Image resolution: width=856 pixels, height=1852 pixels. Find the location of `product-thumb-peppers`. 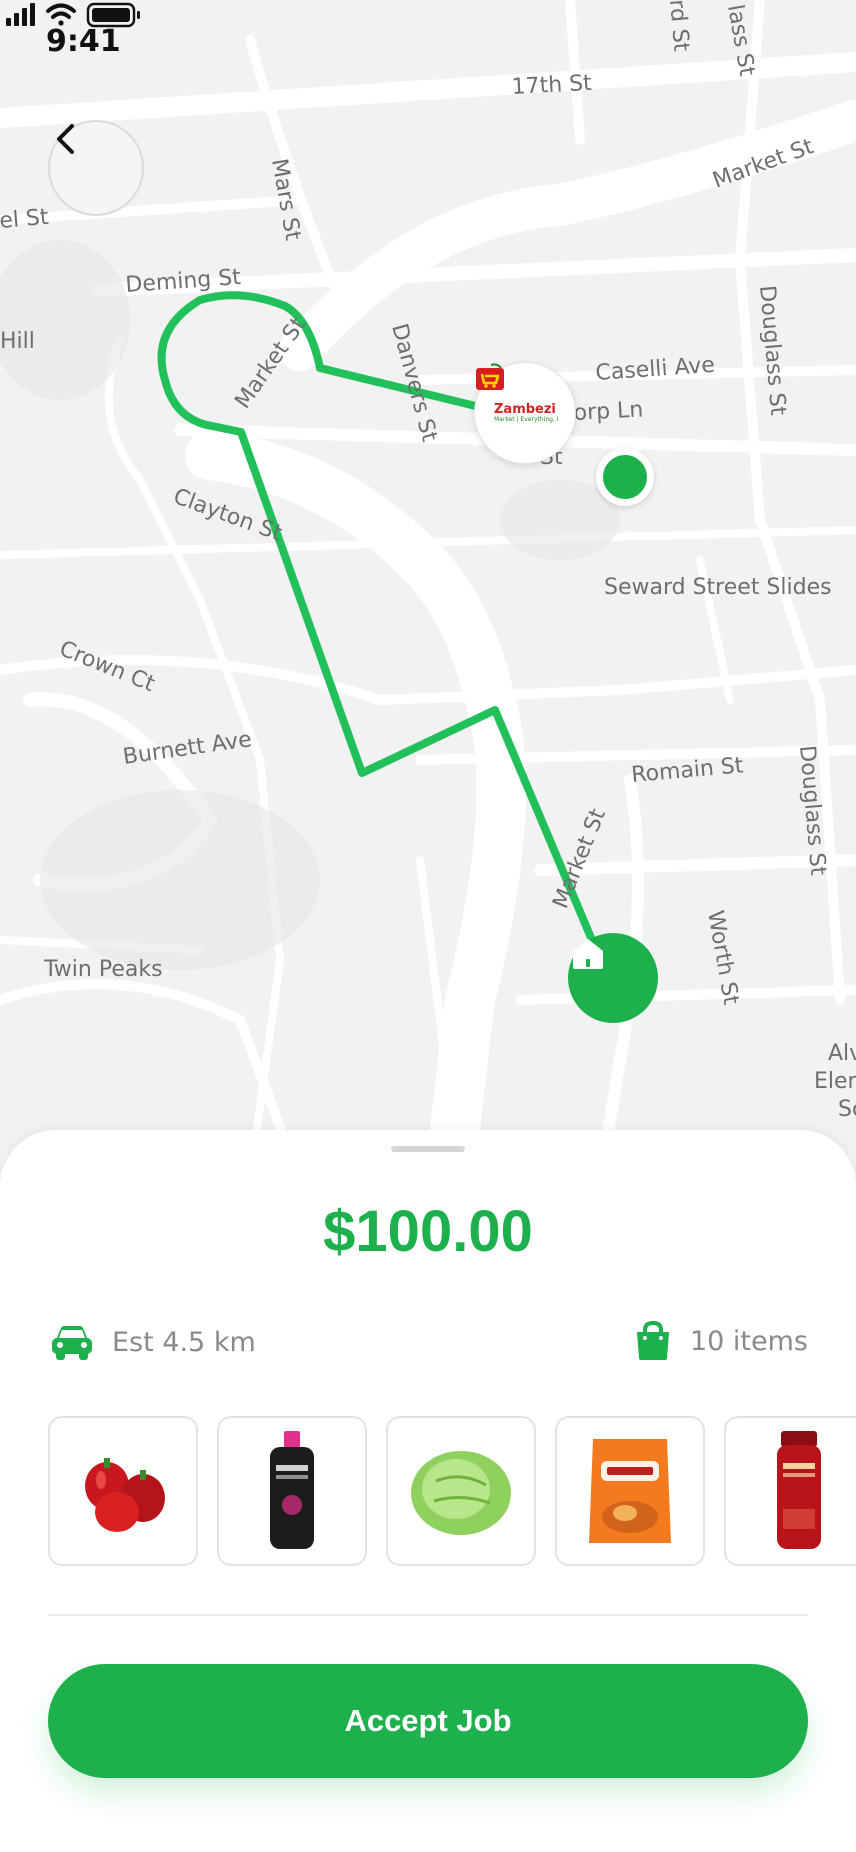

product-thumb-peppers is located at coordinates (123, 1491).